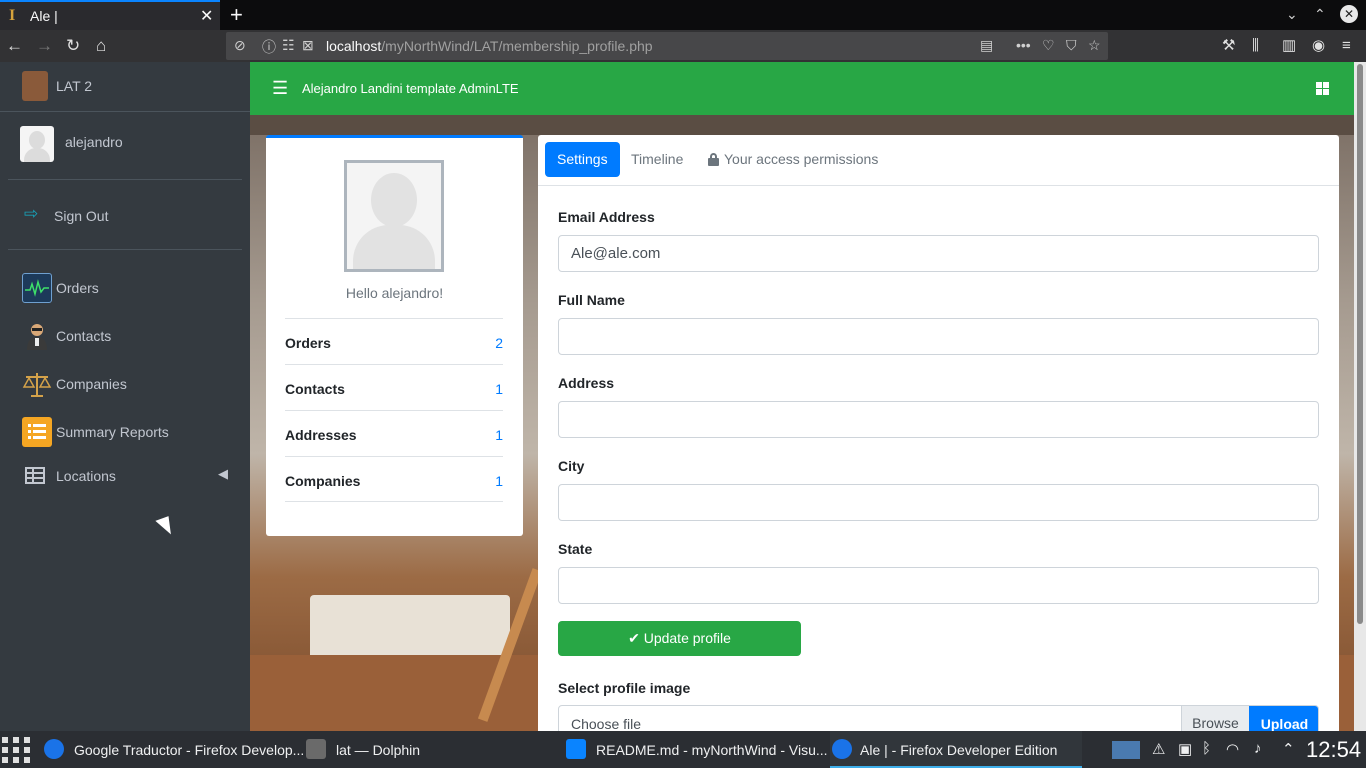 This screenshot has width=1366, height=768. What do you see at coordinates (125, 149) in the screenshot?
I see `user-panel: alejandro` at bounding box center [125, 149].